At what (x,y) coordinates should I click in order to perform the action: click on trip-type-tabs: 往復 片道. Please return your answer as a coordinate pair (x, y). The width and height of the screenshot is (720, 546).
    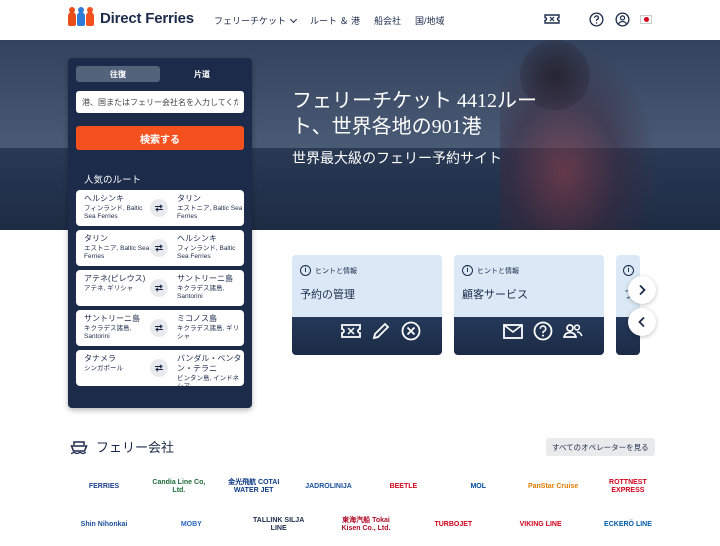
    Looking at the image, I should click on (160, 74).